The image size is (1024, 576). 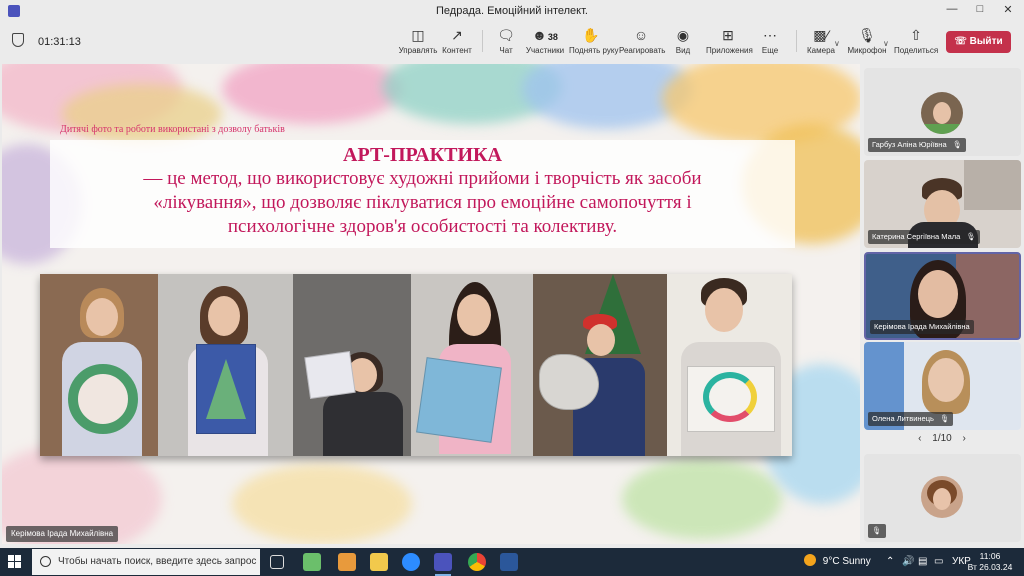 I want to click on chrome-icon, so click(x=477, y=562).